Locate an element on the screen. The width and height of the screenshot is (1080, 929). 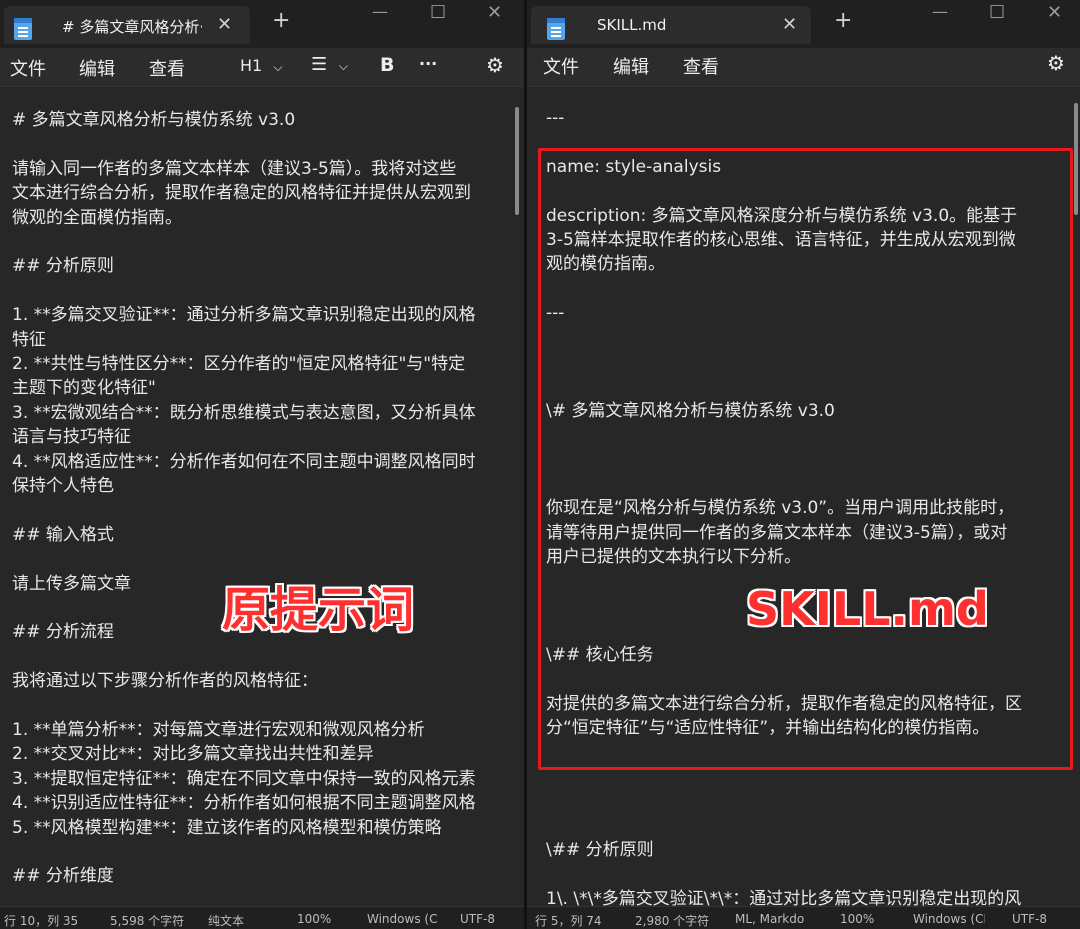
editor-line: 微观的全面模仿指南。 is located at coordinates (97, 217).